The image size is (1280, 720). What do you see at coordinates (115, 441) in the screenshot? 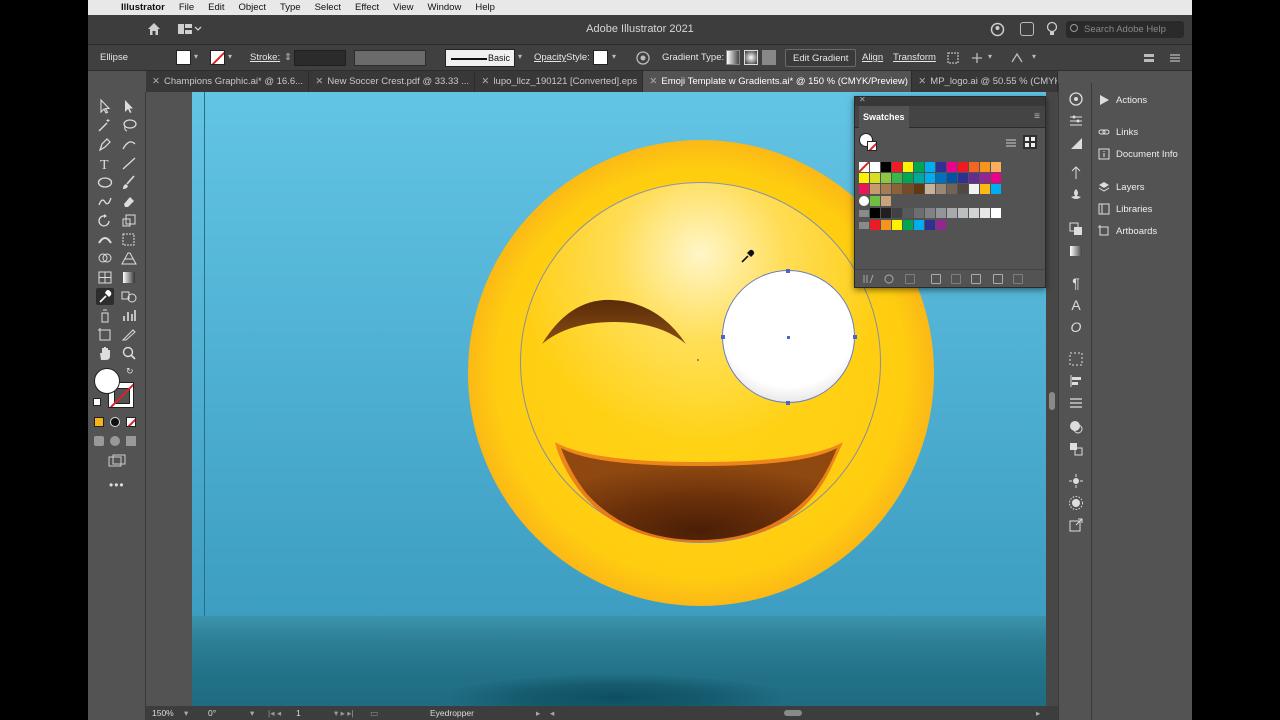
I see `draw-behind-icon` at bounding box center [115, 441].